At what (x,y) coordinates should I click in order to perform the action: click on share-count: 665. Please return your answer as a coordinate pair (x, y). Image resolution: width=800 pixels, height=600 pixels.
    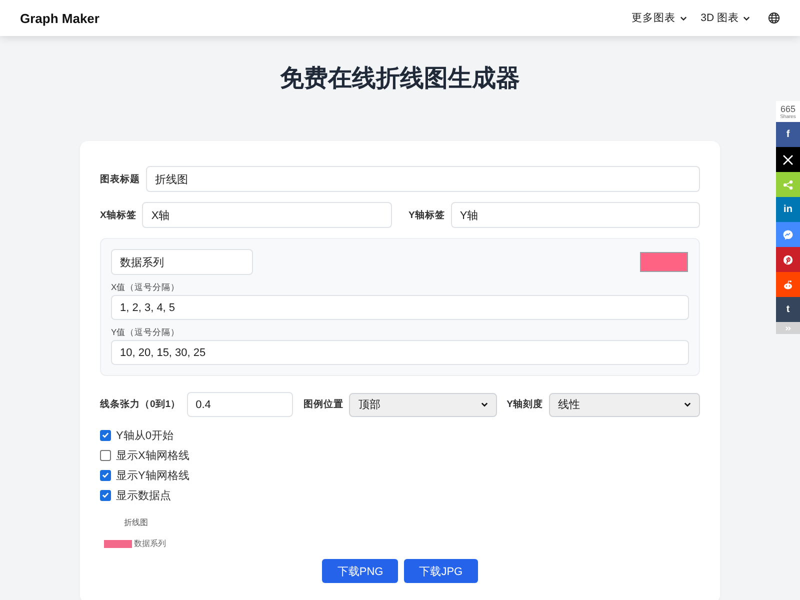
    Looking at the image, I should click on (788, 109).